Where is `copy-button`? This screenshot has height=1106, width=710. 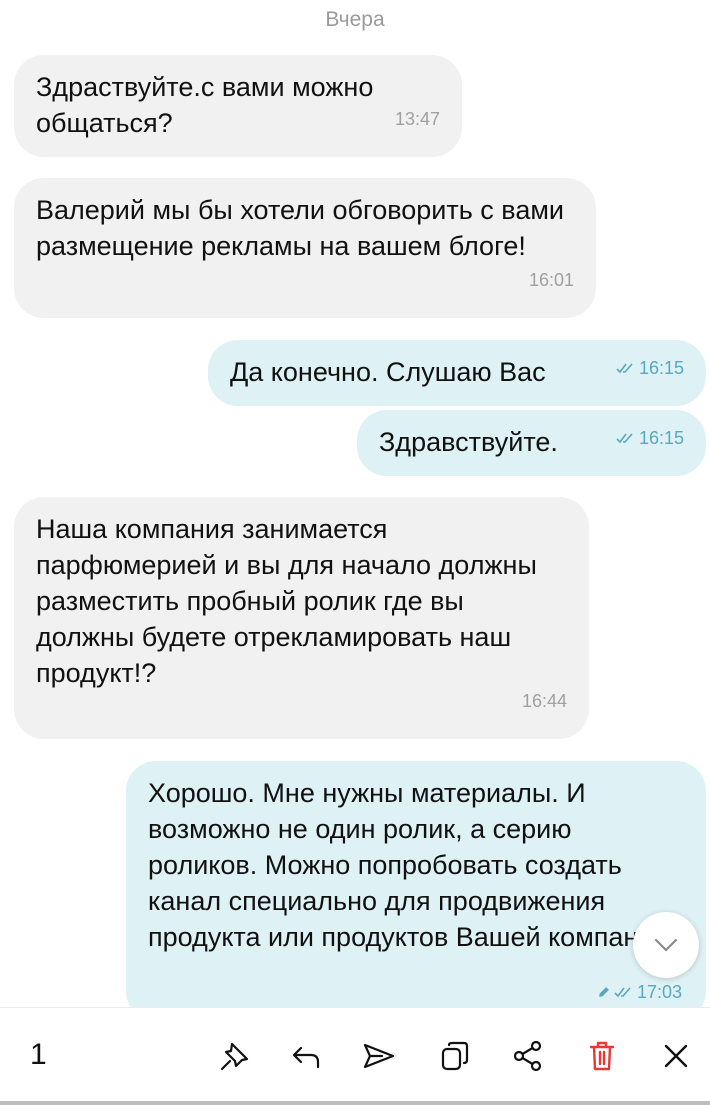 copy-button is located at coordinates (455, 1056).